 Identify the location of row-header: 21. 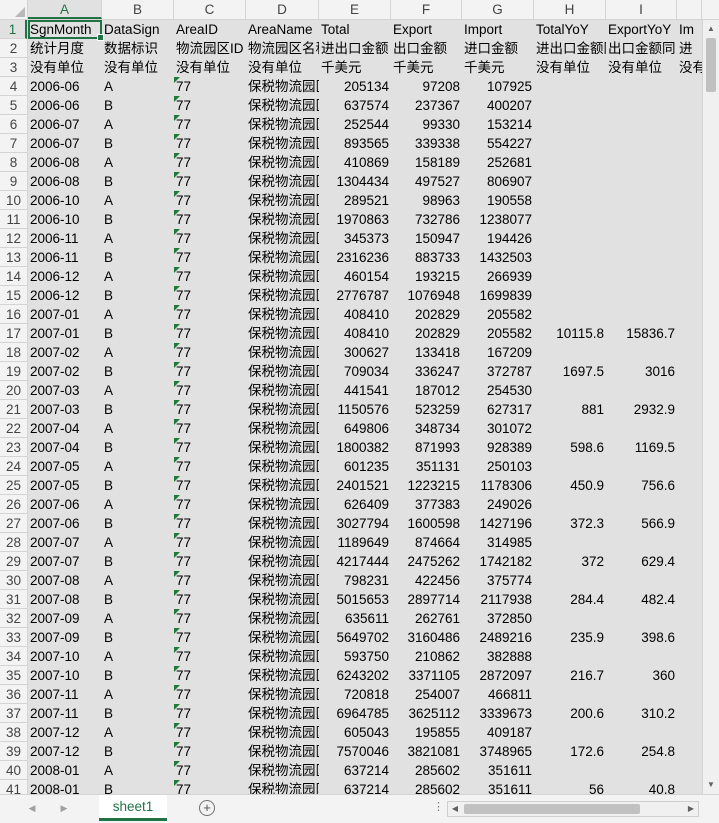
(13, 409).